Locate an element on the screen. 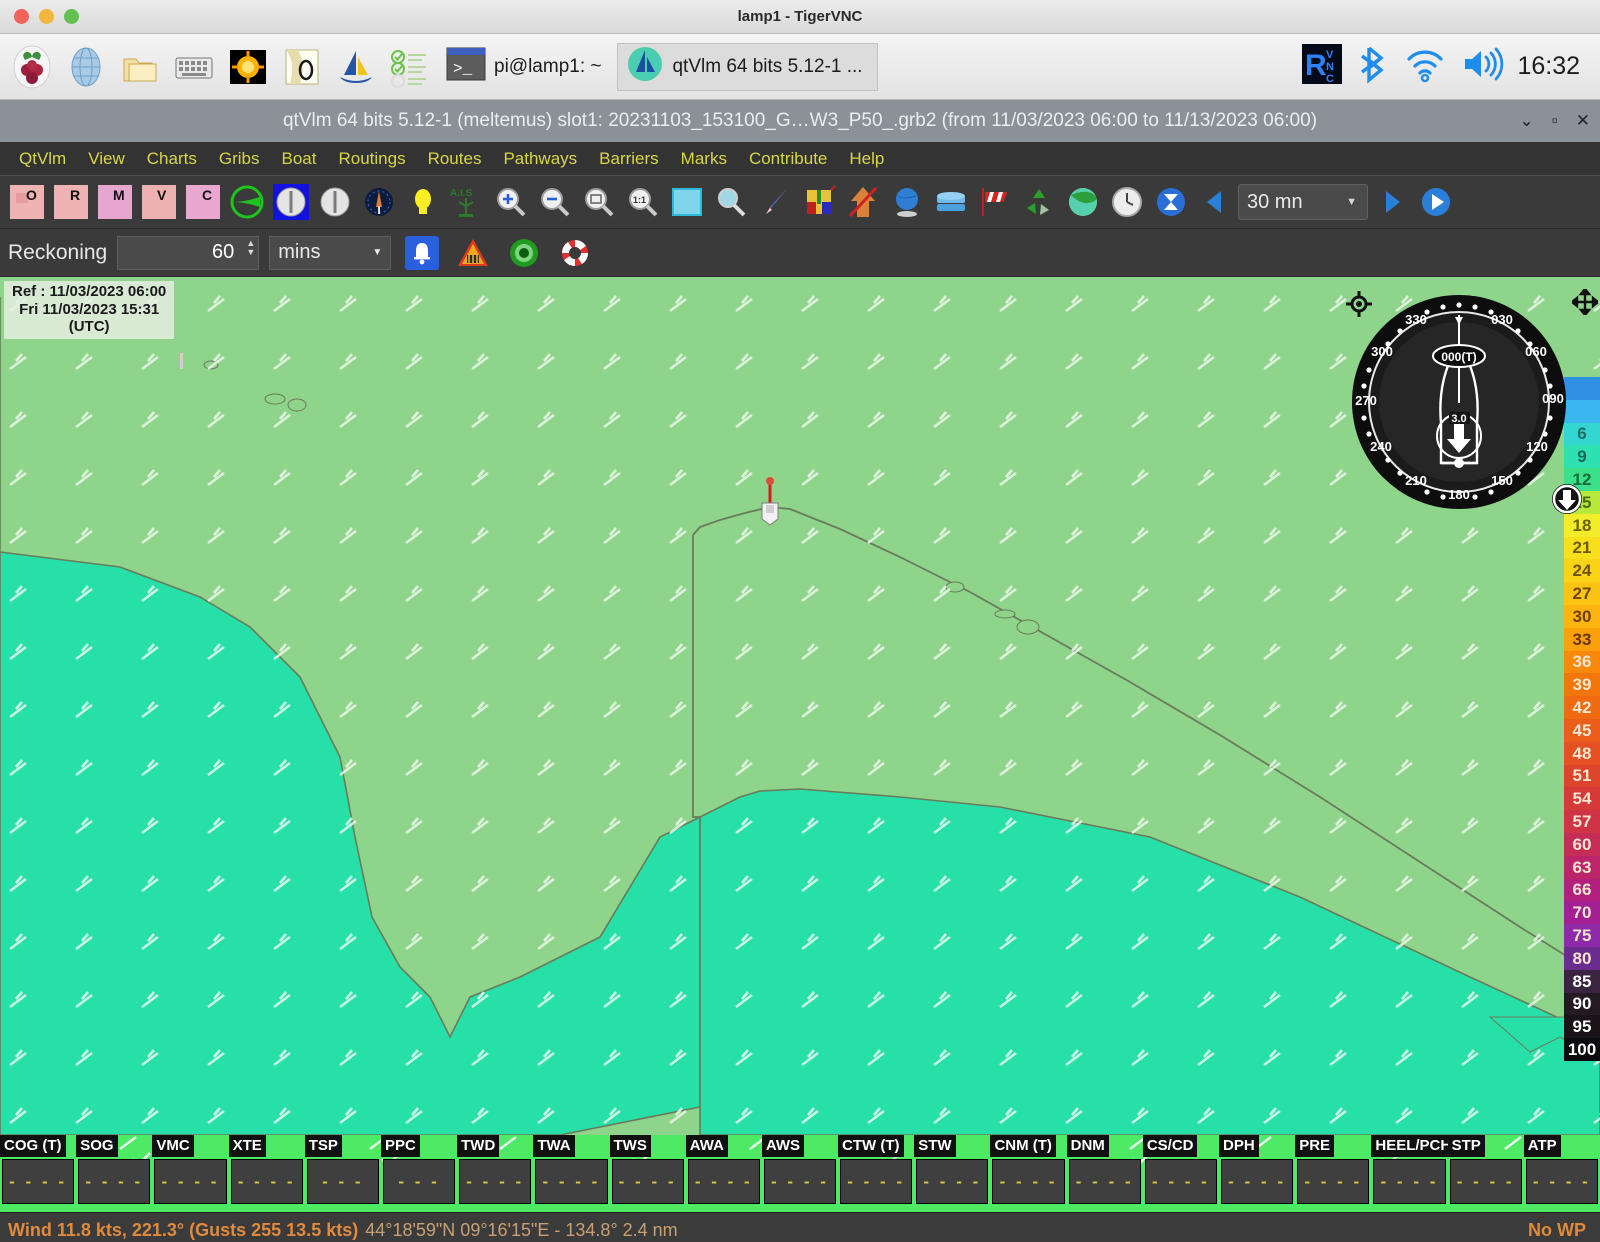 The width and height of the screenshot is (1600, 1242). globe-icon is located at coordinates (906, 202).